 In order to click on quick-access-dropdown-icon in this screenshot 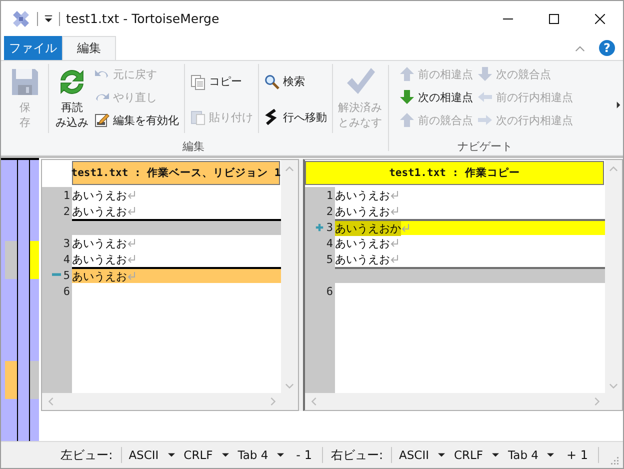, I will do `click(48, 18)`.